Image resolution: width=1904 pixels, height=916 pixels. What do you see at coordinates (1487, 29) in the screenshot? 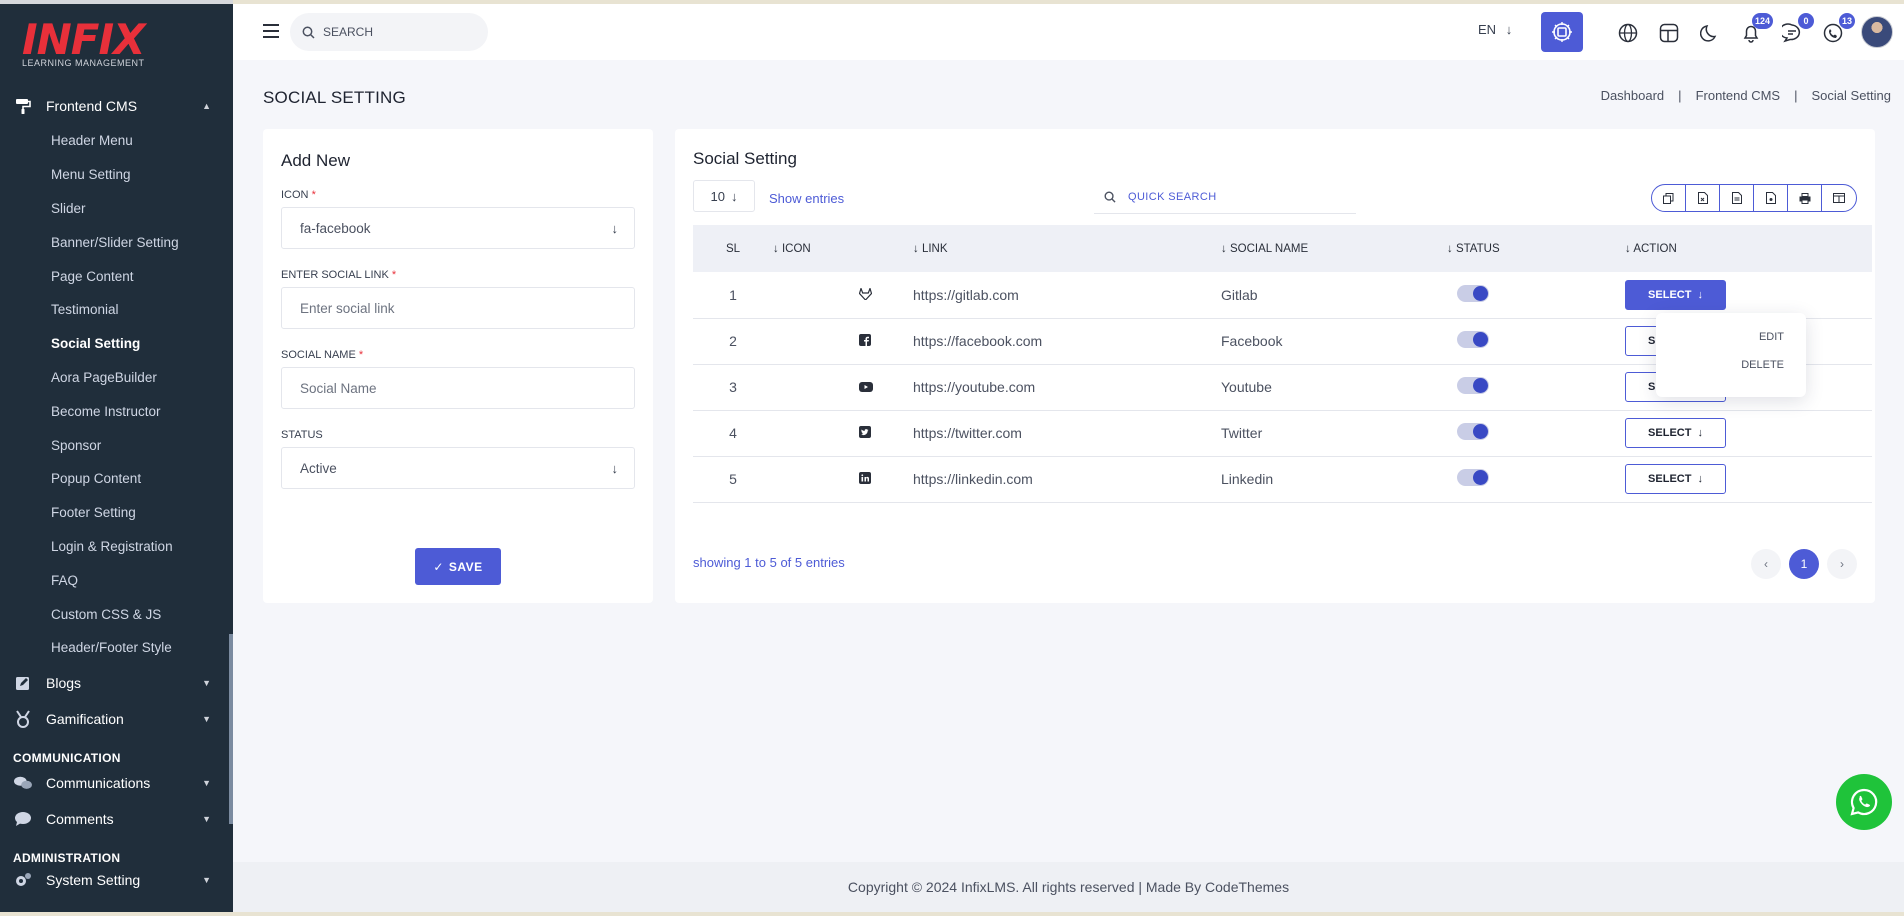
I see `language-label: EN` at bounding box center [1487, 29].